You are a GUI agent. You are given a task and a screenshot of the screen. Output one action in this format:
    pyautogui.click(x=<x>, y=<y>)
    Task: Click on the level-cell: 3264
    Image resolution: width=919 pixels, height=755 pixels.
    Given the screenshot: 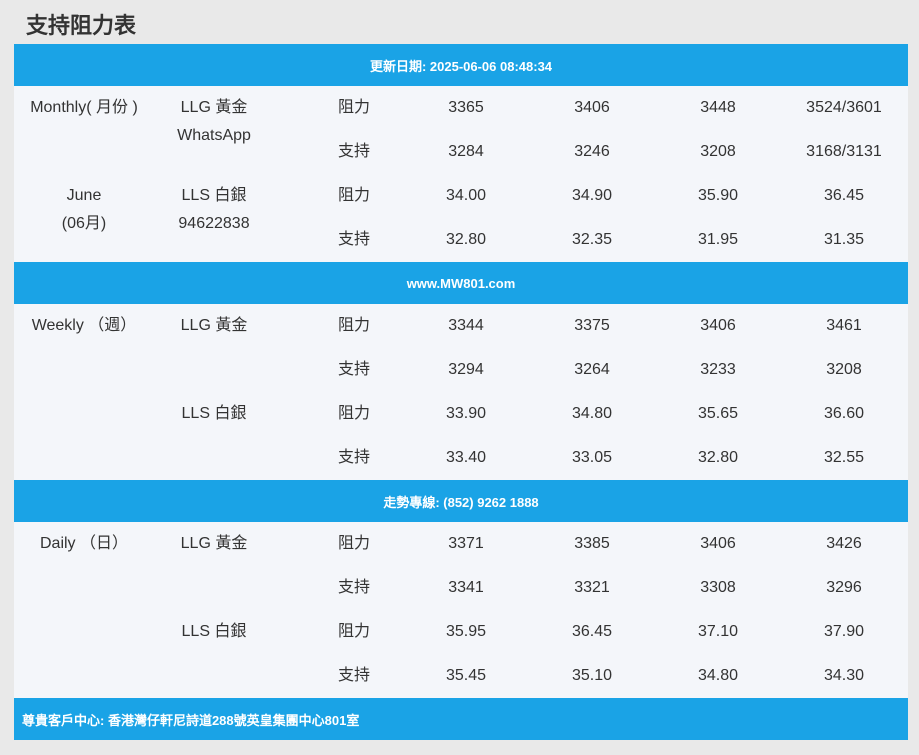 What is the action you would take?
    pyautogui.click(x=592, y=369)
    